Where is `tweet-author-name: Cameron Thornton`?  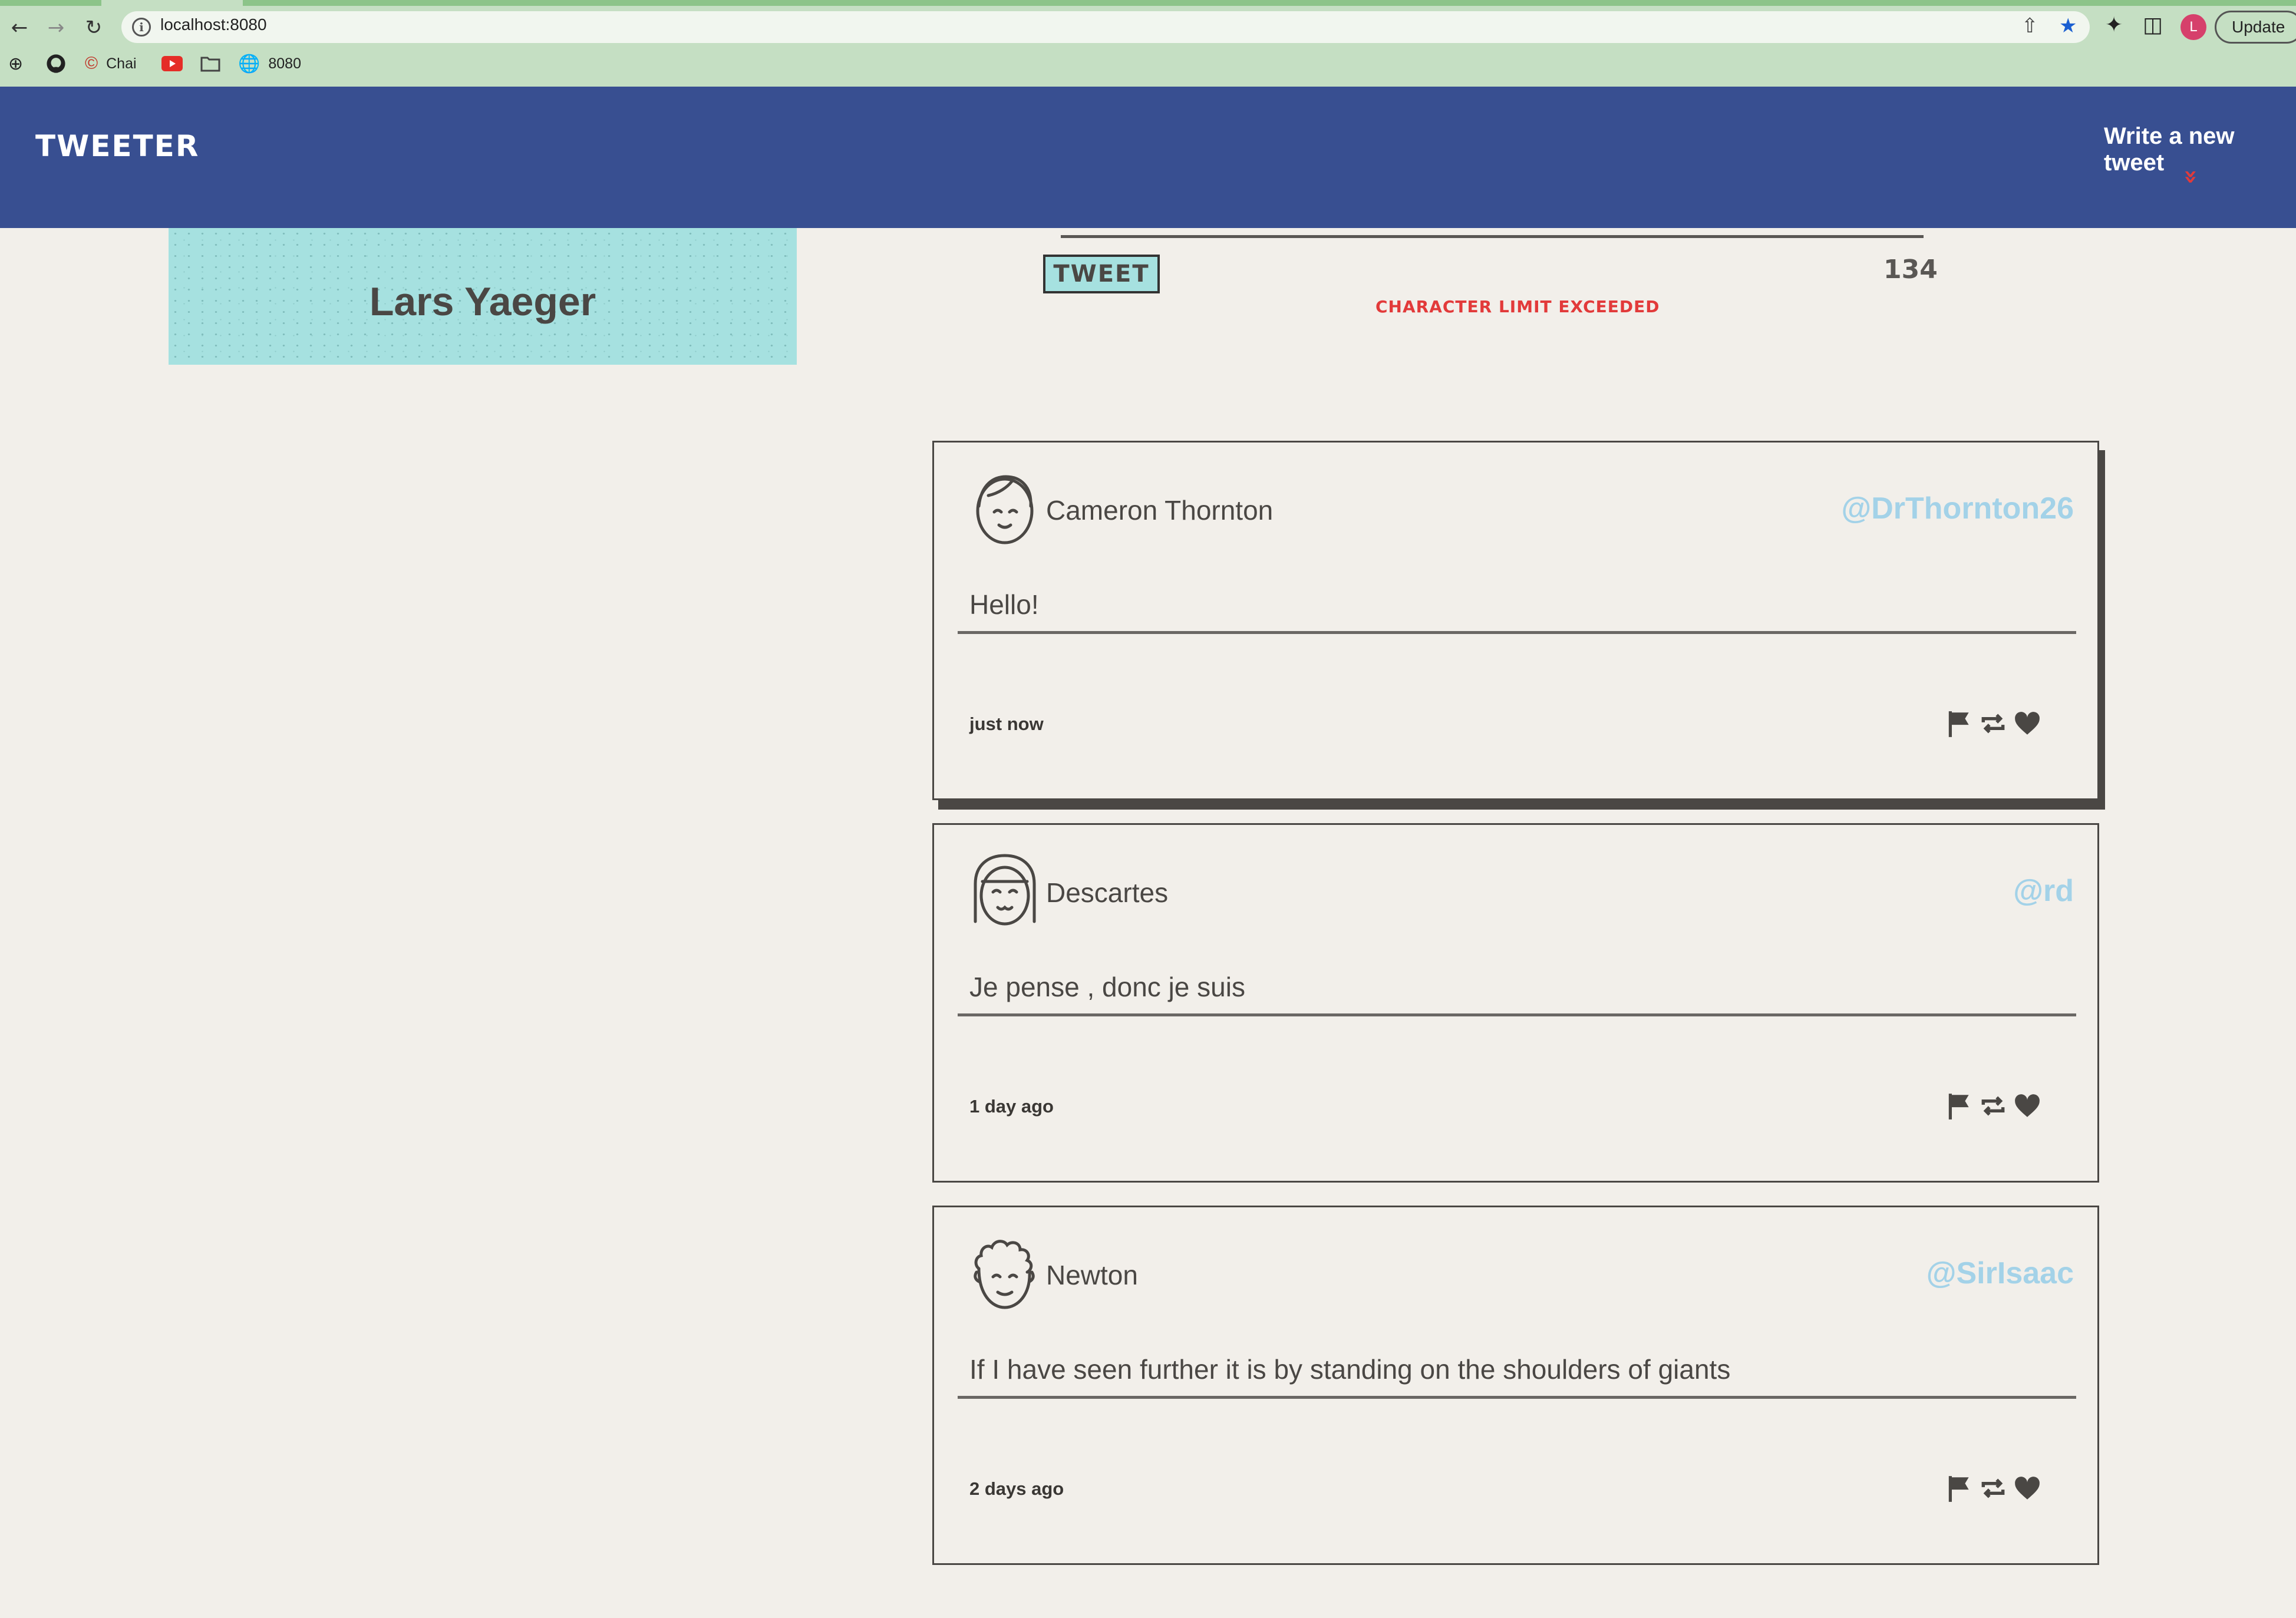 tweet-author-name: Cameron Thornton is located at coordinates (1160, 510).